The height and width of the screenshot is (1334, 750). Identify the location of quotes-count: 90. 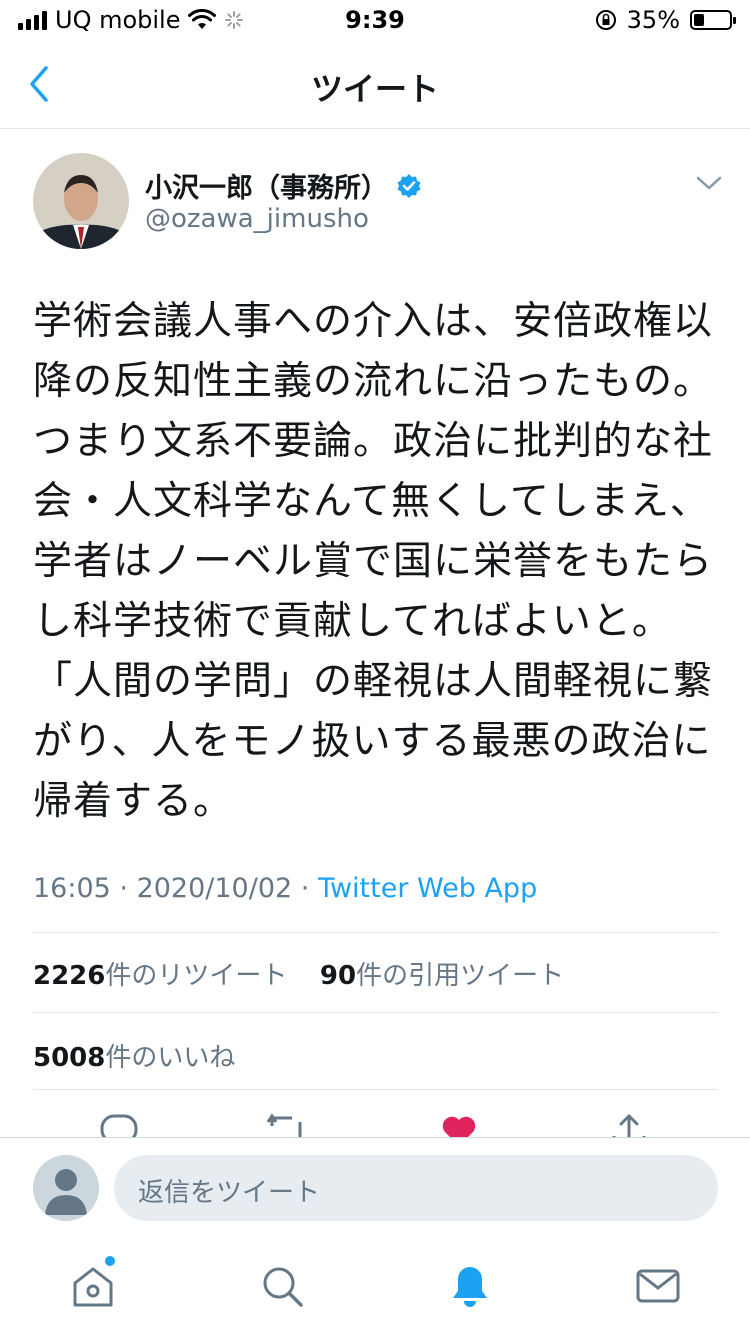
(338, 976).